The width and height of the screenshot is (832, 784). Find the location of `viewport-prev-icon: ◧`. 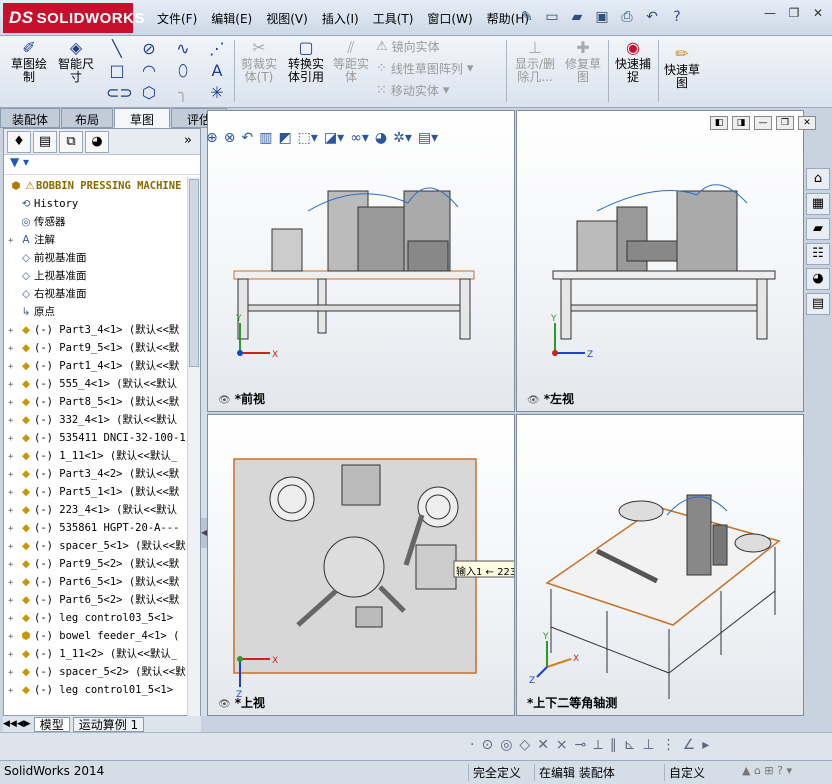

viewport-prev-icon: ◧ is located at coordinates (719, 123).